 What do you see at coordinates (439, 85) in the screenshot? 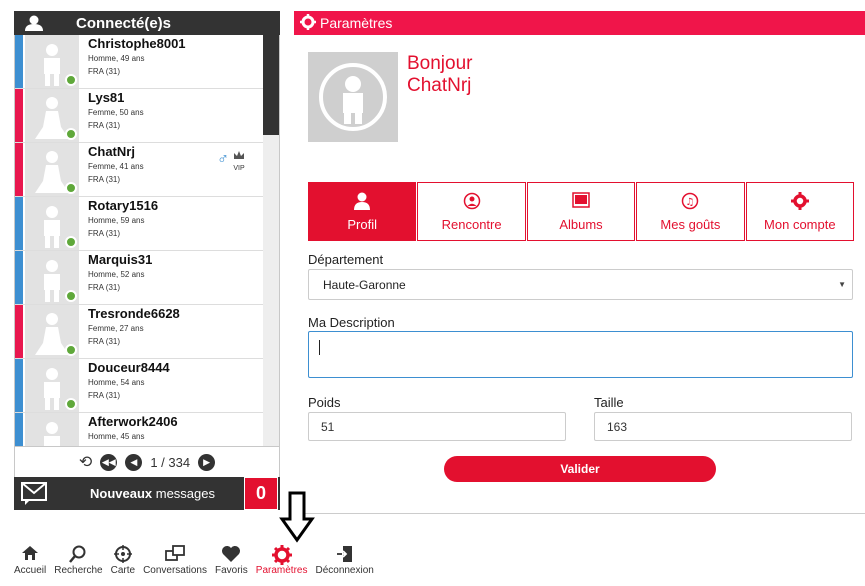
I see `greeting-username: ChatNrj` at bounding box center [439, 85].